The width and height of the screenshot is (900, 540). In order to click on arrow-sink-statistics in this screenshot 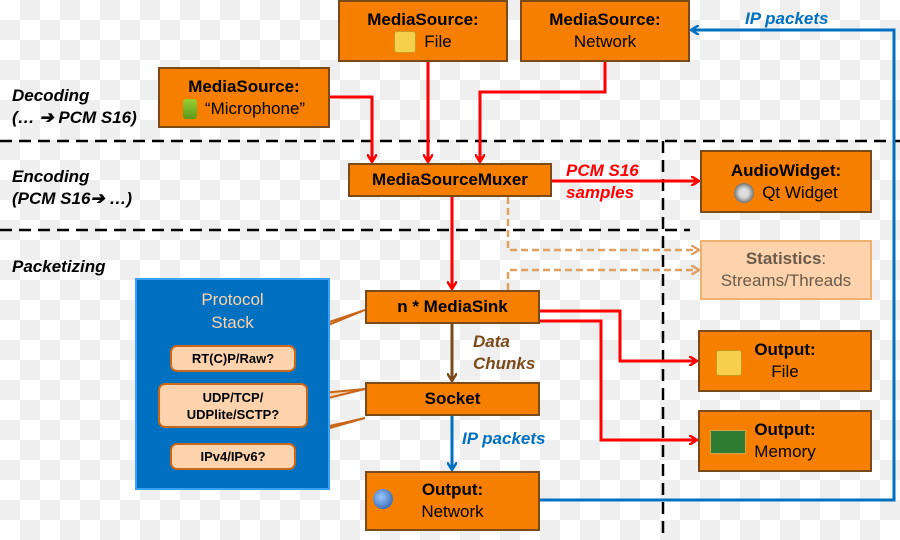, I will do `click(602, 280)`.